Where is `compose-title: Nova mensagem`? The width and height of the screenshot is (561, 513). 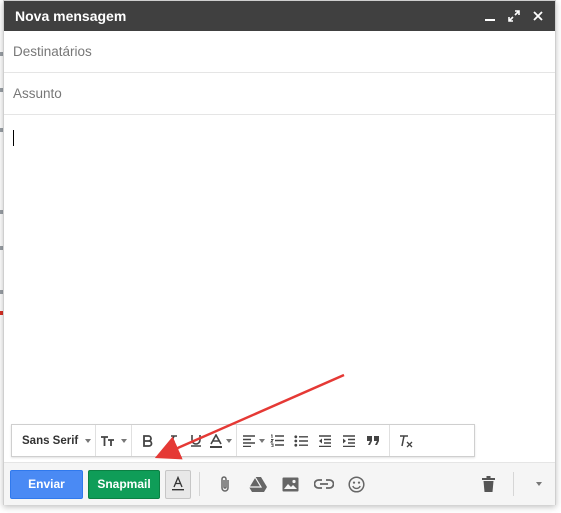
compose-title: Nova mensagem is located at coordinates (71, 16).